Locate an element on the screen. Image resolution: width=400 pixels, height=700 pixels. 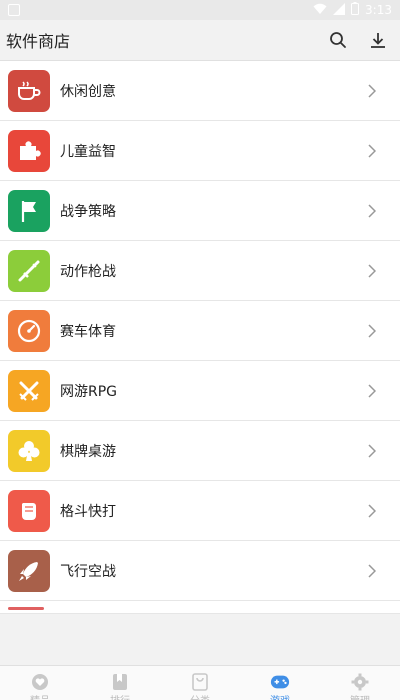
tab-games: 游戏 is located at coordinates (280, 683).